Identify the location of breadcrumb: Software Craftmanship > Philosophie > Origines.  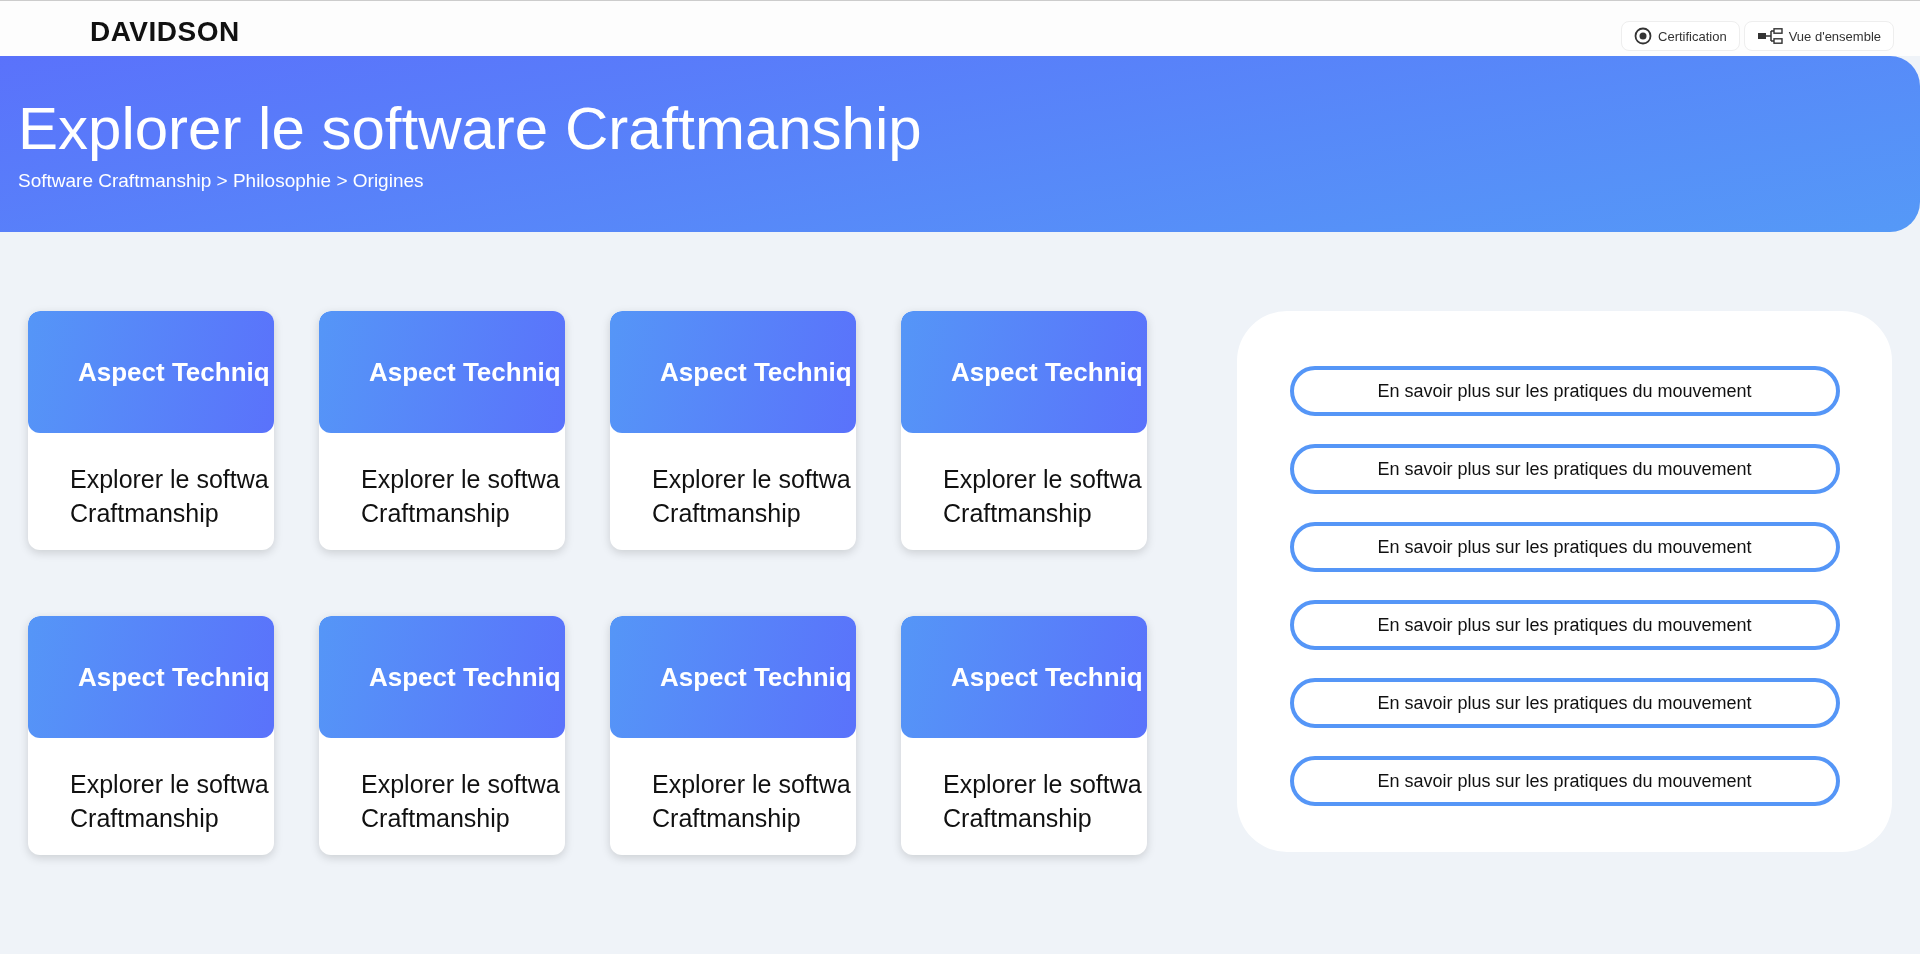
(221, 181).